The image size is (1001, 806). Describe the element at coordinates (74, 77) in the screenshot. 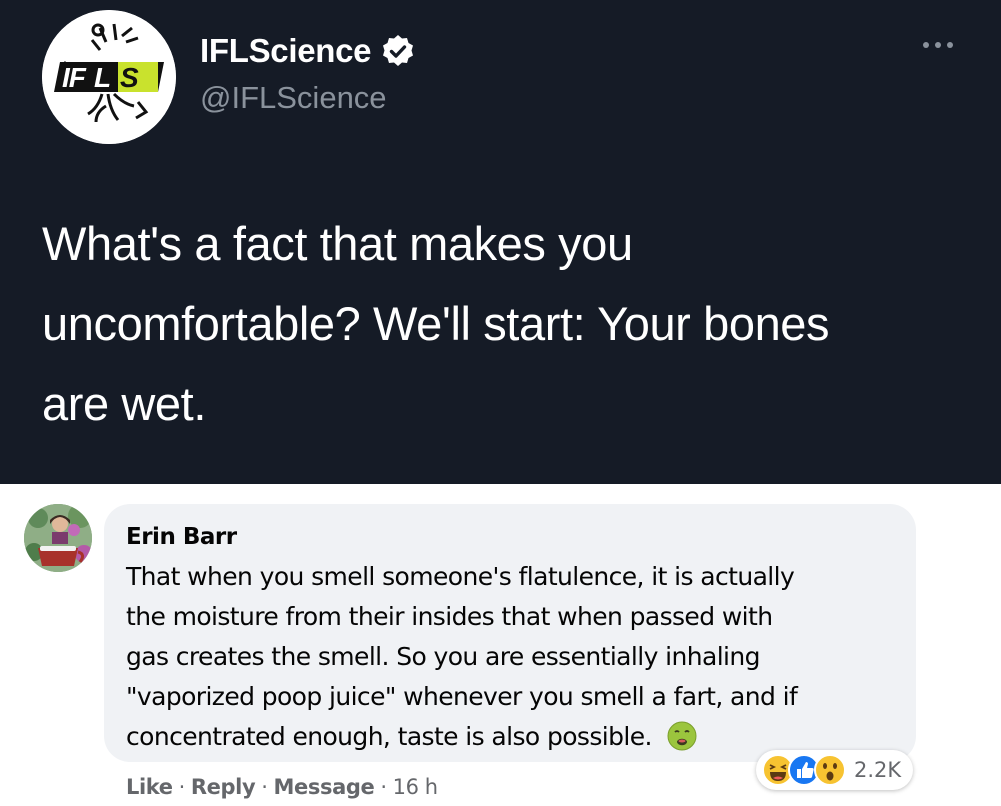

I see `svg-text: IF` at that location.